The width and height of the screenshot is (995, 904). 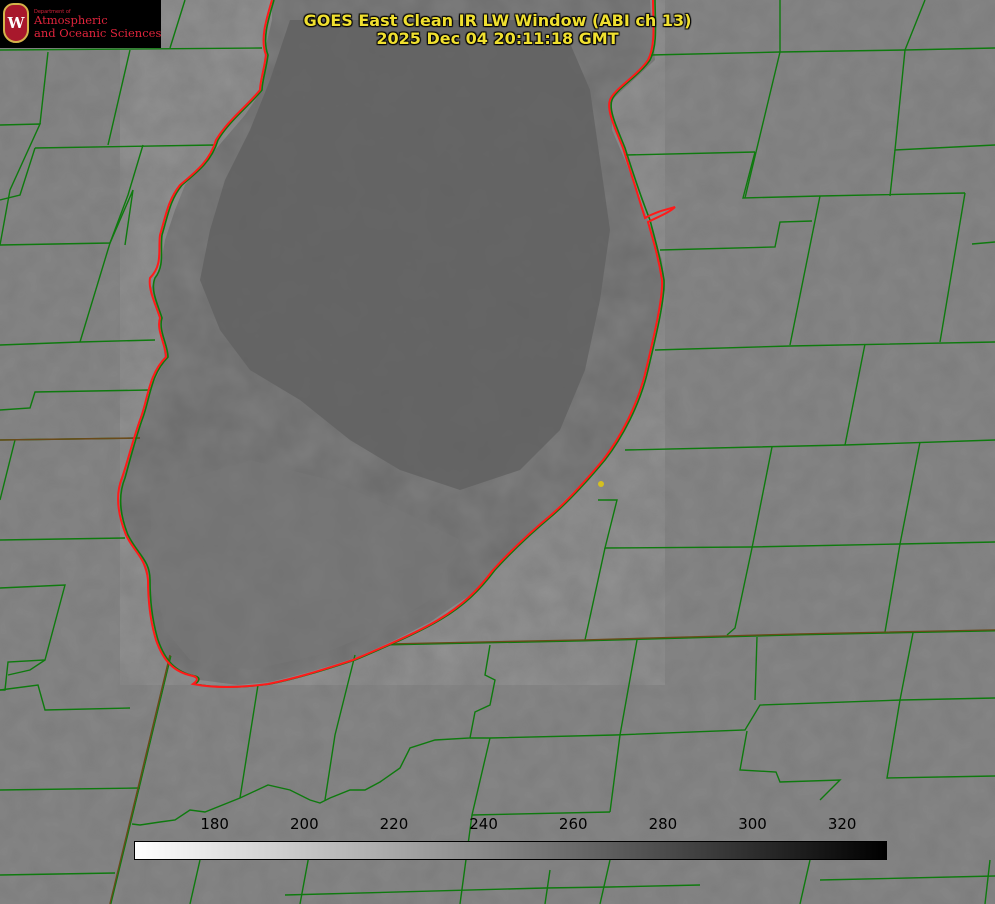 What do you see at coordinates (601, 484) in the screenshot?
I see `site-marker` at bounding box center [601, 484].